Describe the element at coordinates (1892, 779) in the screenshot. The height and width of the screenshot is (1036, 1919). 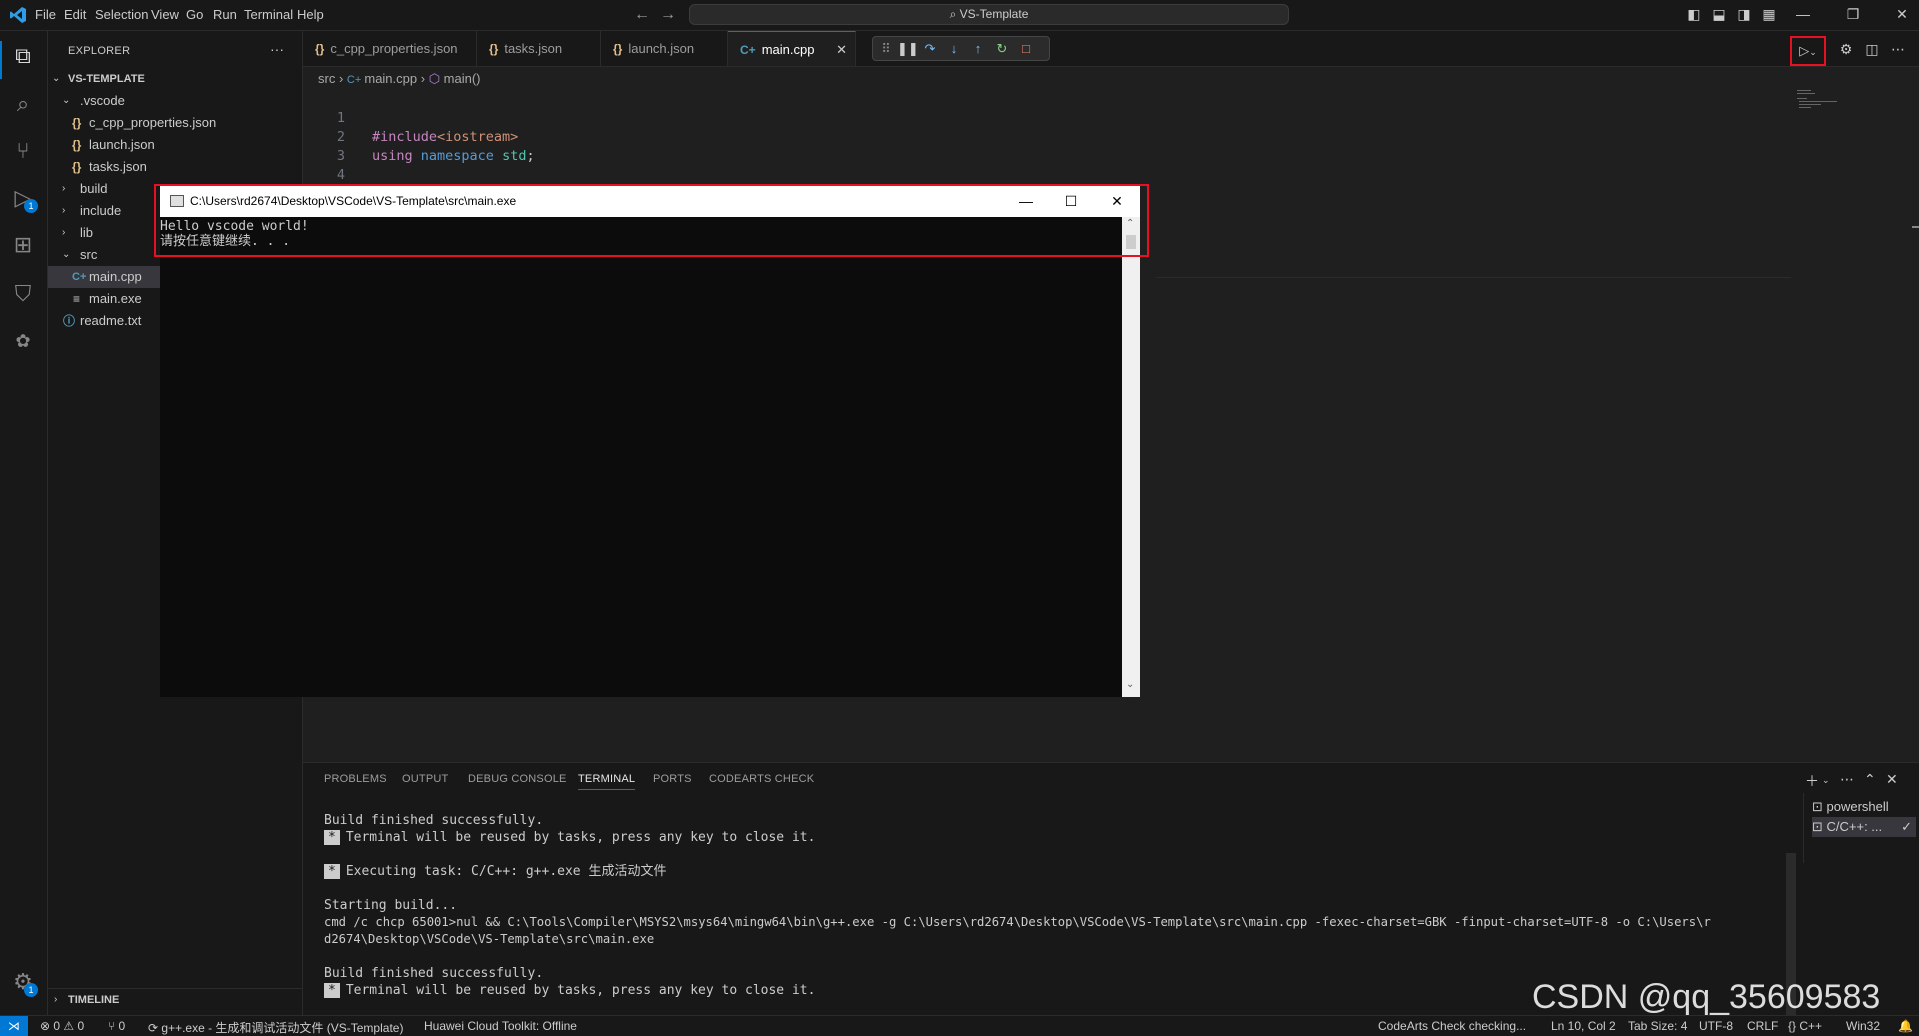
I see `close-panel-icon: ✕` at that location.